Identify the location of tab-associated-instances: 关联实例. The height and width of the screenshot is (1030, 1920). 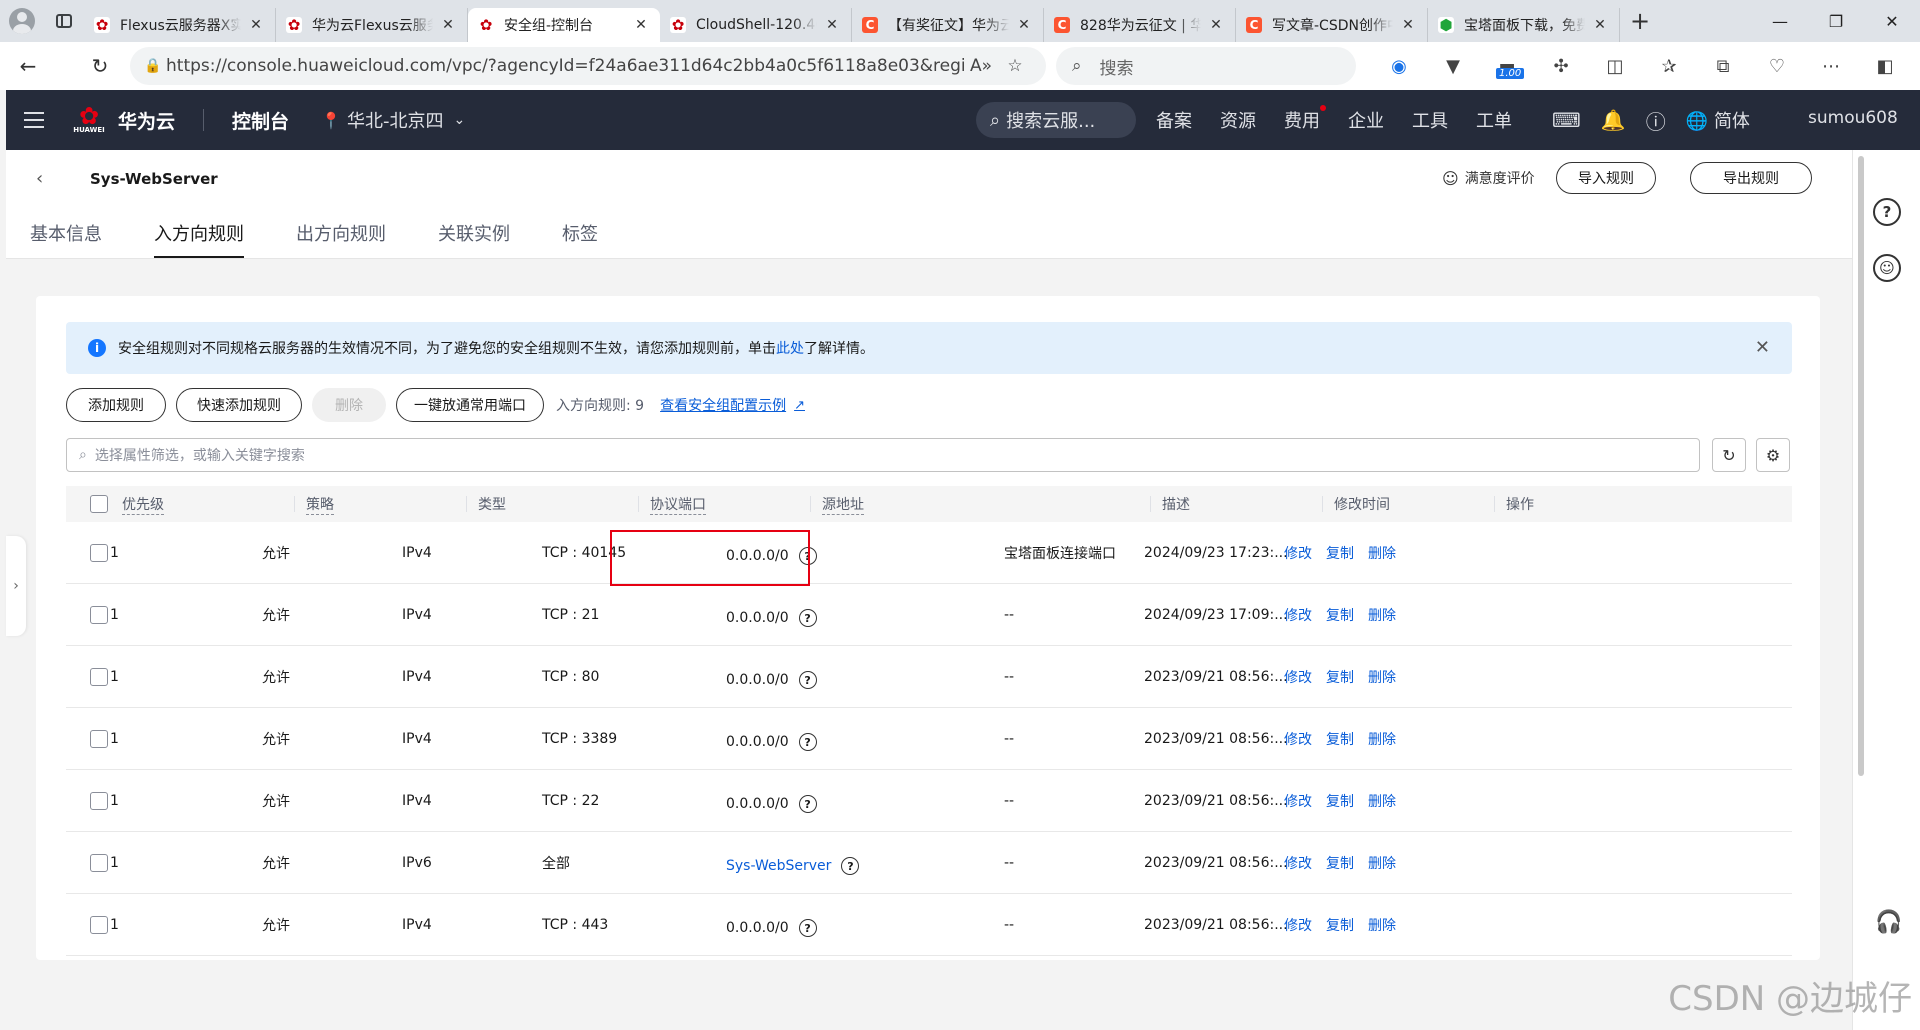
(474, 237).